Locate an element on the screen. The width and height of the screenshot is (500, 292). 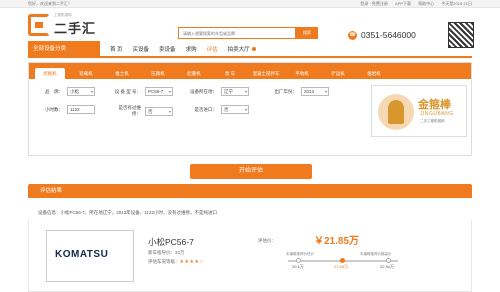
year-select: 2013 is located at coordinates (315, 91).